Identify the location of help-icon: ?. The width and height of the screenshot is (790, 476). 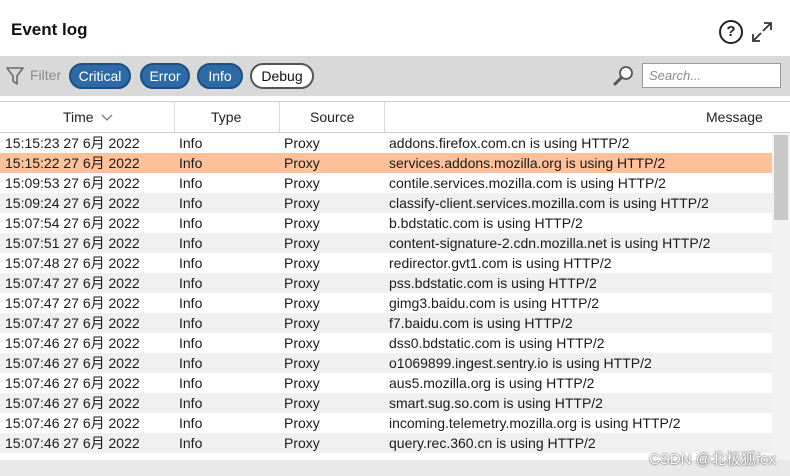
(731, 32).